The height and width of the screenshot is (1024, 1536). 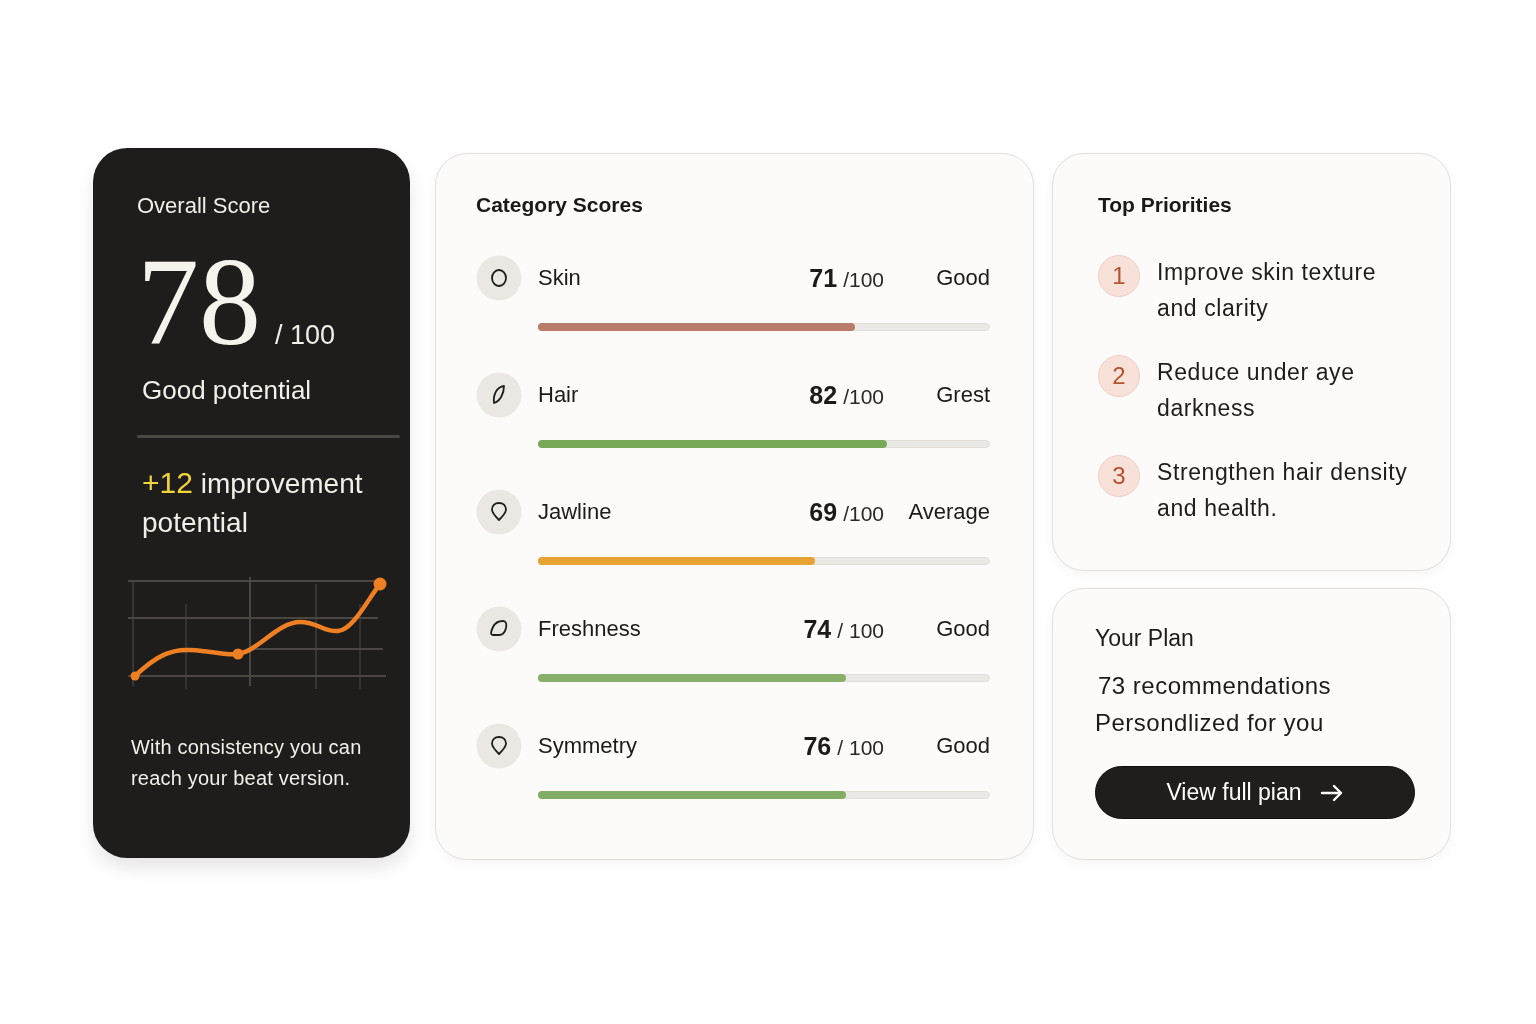 What do you see at coordinates (1283, 490) in the screenshot?
I see `priority-text: Strengthen hair density and health.` at bounding box center [1283, 490].